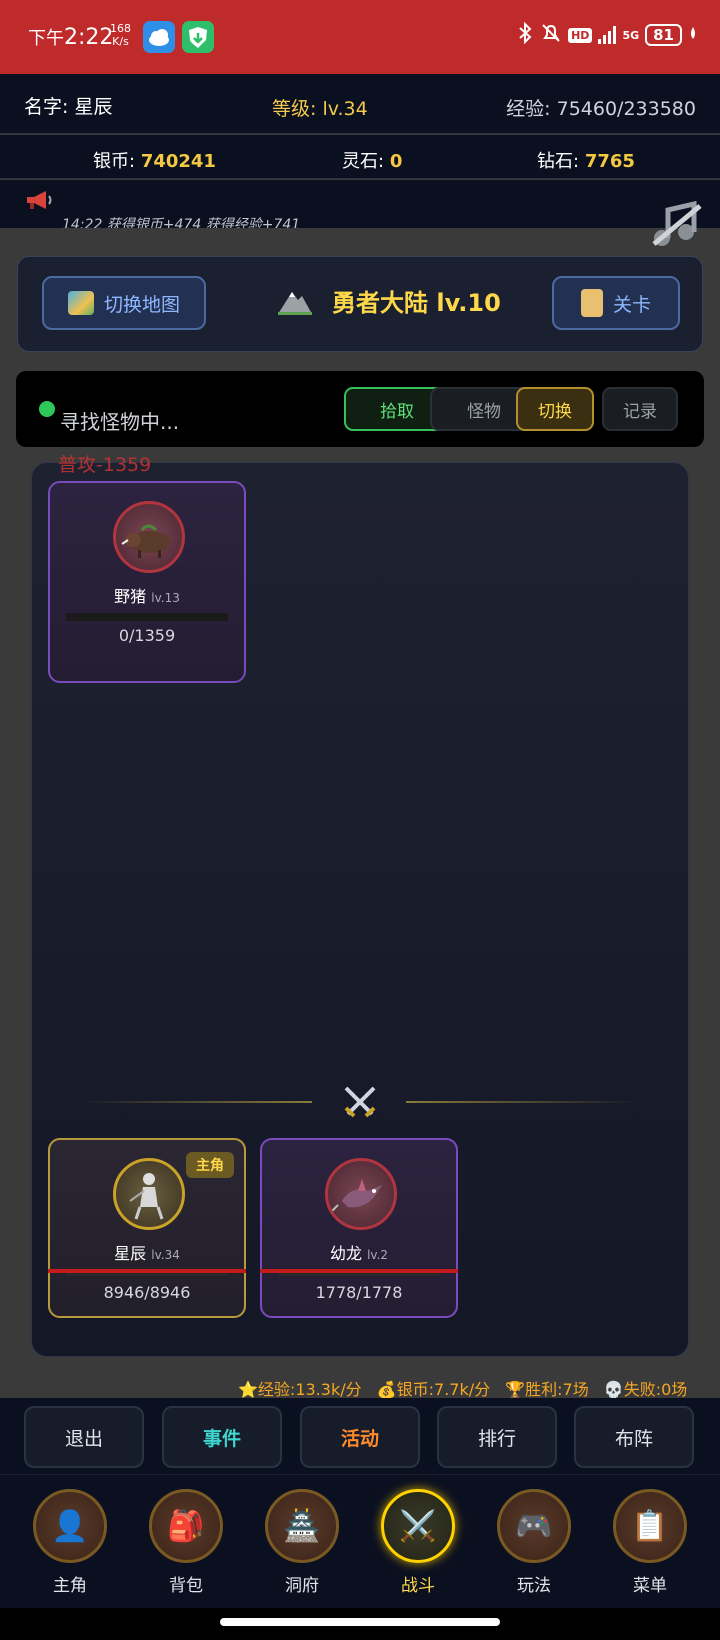  What do you see at coordinates (360, 1102) in the screenshot?
I see `crossed-swords-icon` at bounding box center [360, 1102].